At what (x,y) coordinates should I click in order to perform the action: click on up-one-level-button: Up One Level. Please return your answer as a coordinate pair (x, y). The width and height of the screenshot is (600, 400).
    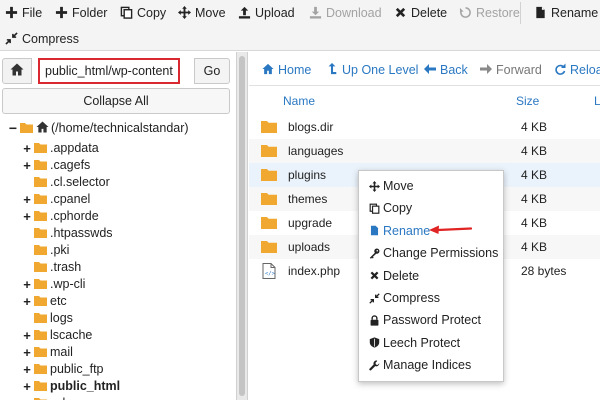
    Looking at the image, I should click on (372, 70).